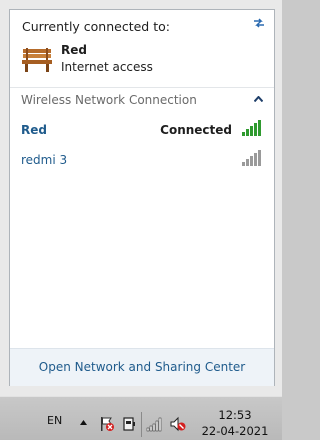 The width and height of the screenshot is (320, 440). What do you see at coordinates (196, 130) in the screenshot?
I see `network-status: Connected` at bounding box center [196, 130].